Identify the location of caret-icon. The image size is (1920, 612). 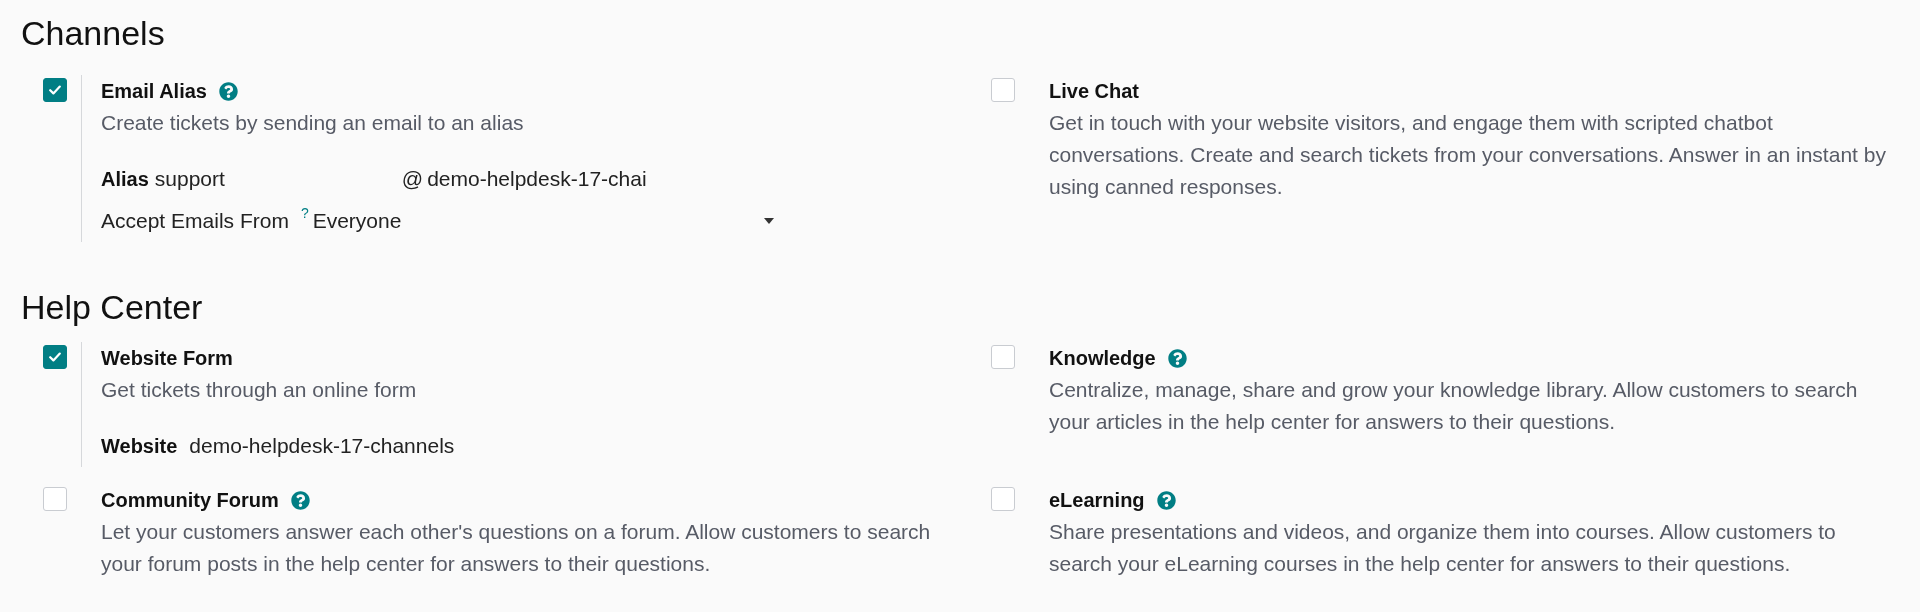
(768, 221).